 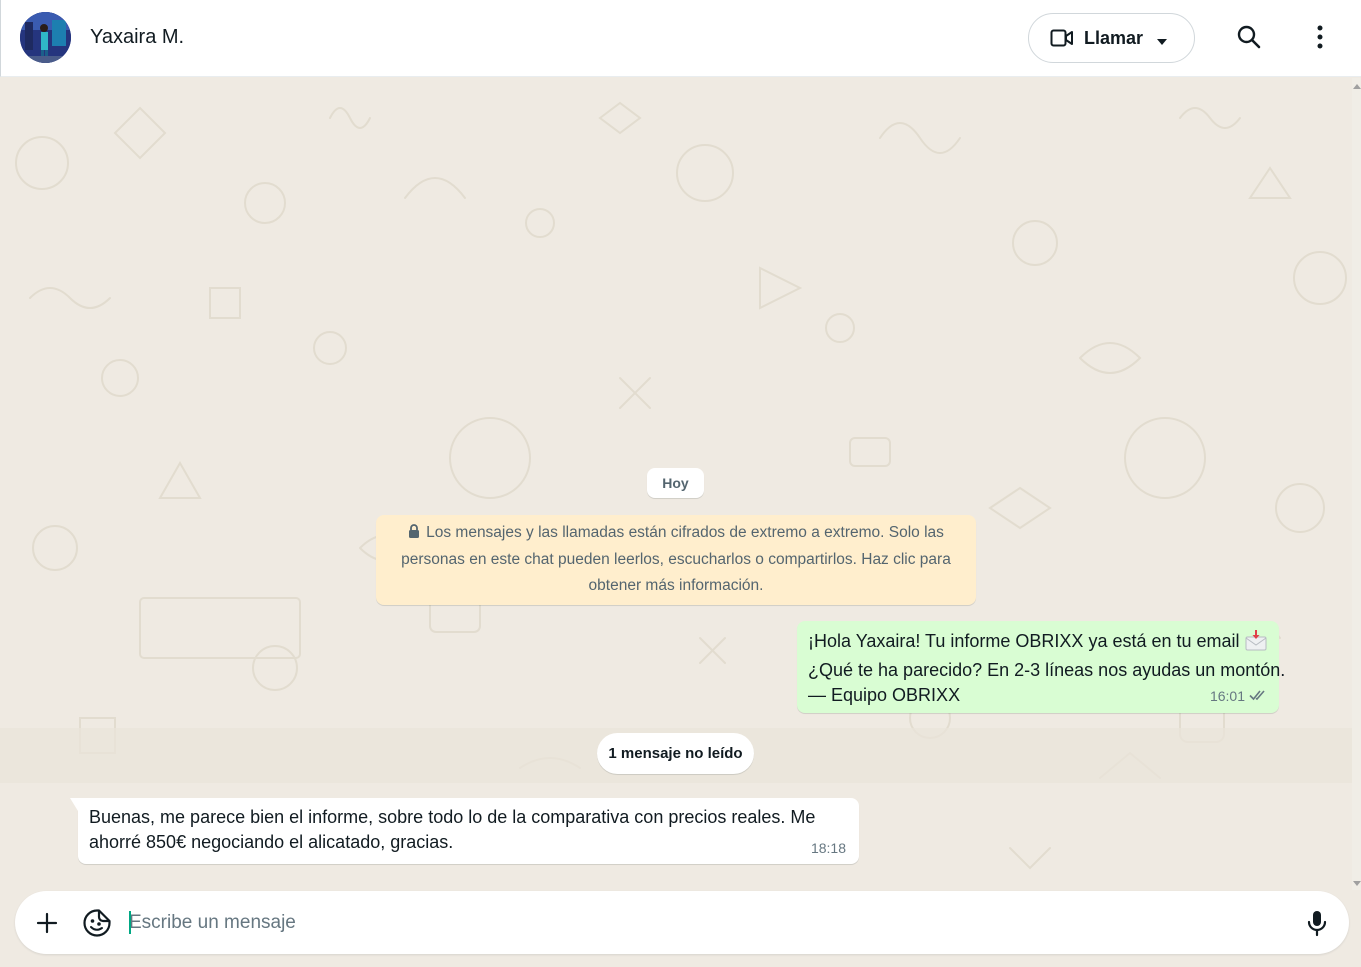 I want to click on message-text-line: — Equipo OBRIXX, so click(x=884, y=695).